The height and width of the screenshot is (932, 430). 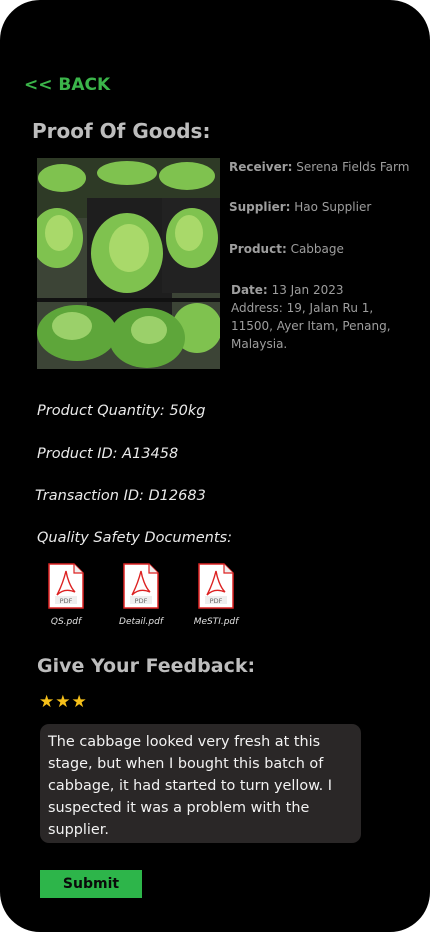 What do you see at coordinates (146, 666) in the screenshot?
I see `feedback-title: Give Your Feedback:` at bounding box center [146, 666].